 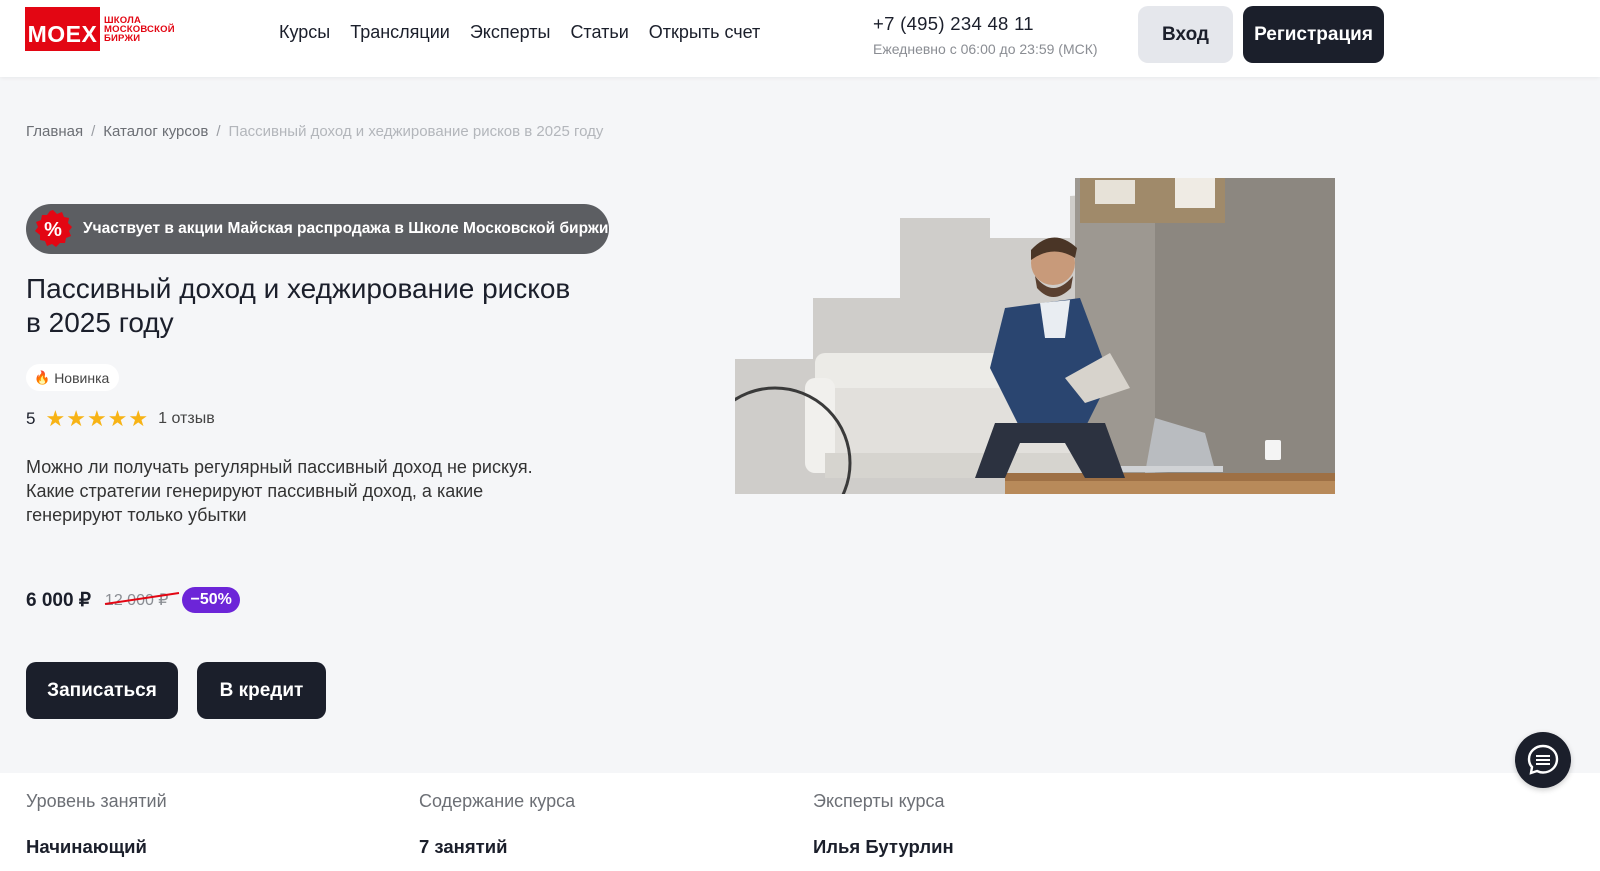 What do you see at coordinates (883, 847) in the screenshot?
I see `experts-value: Илья Бутурлин` at bounding box center [883, 847].